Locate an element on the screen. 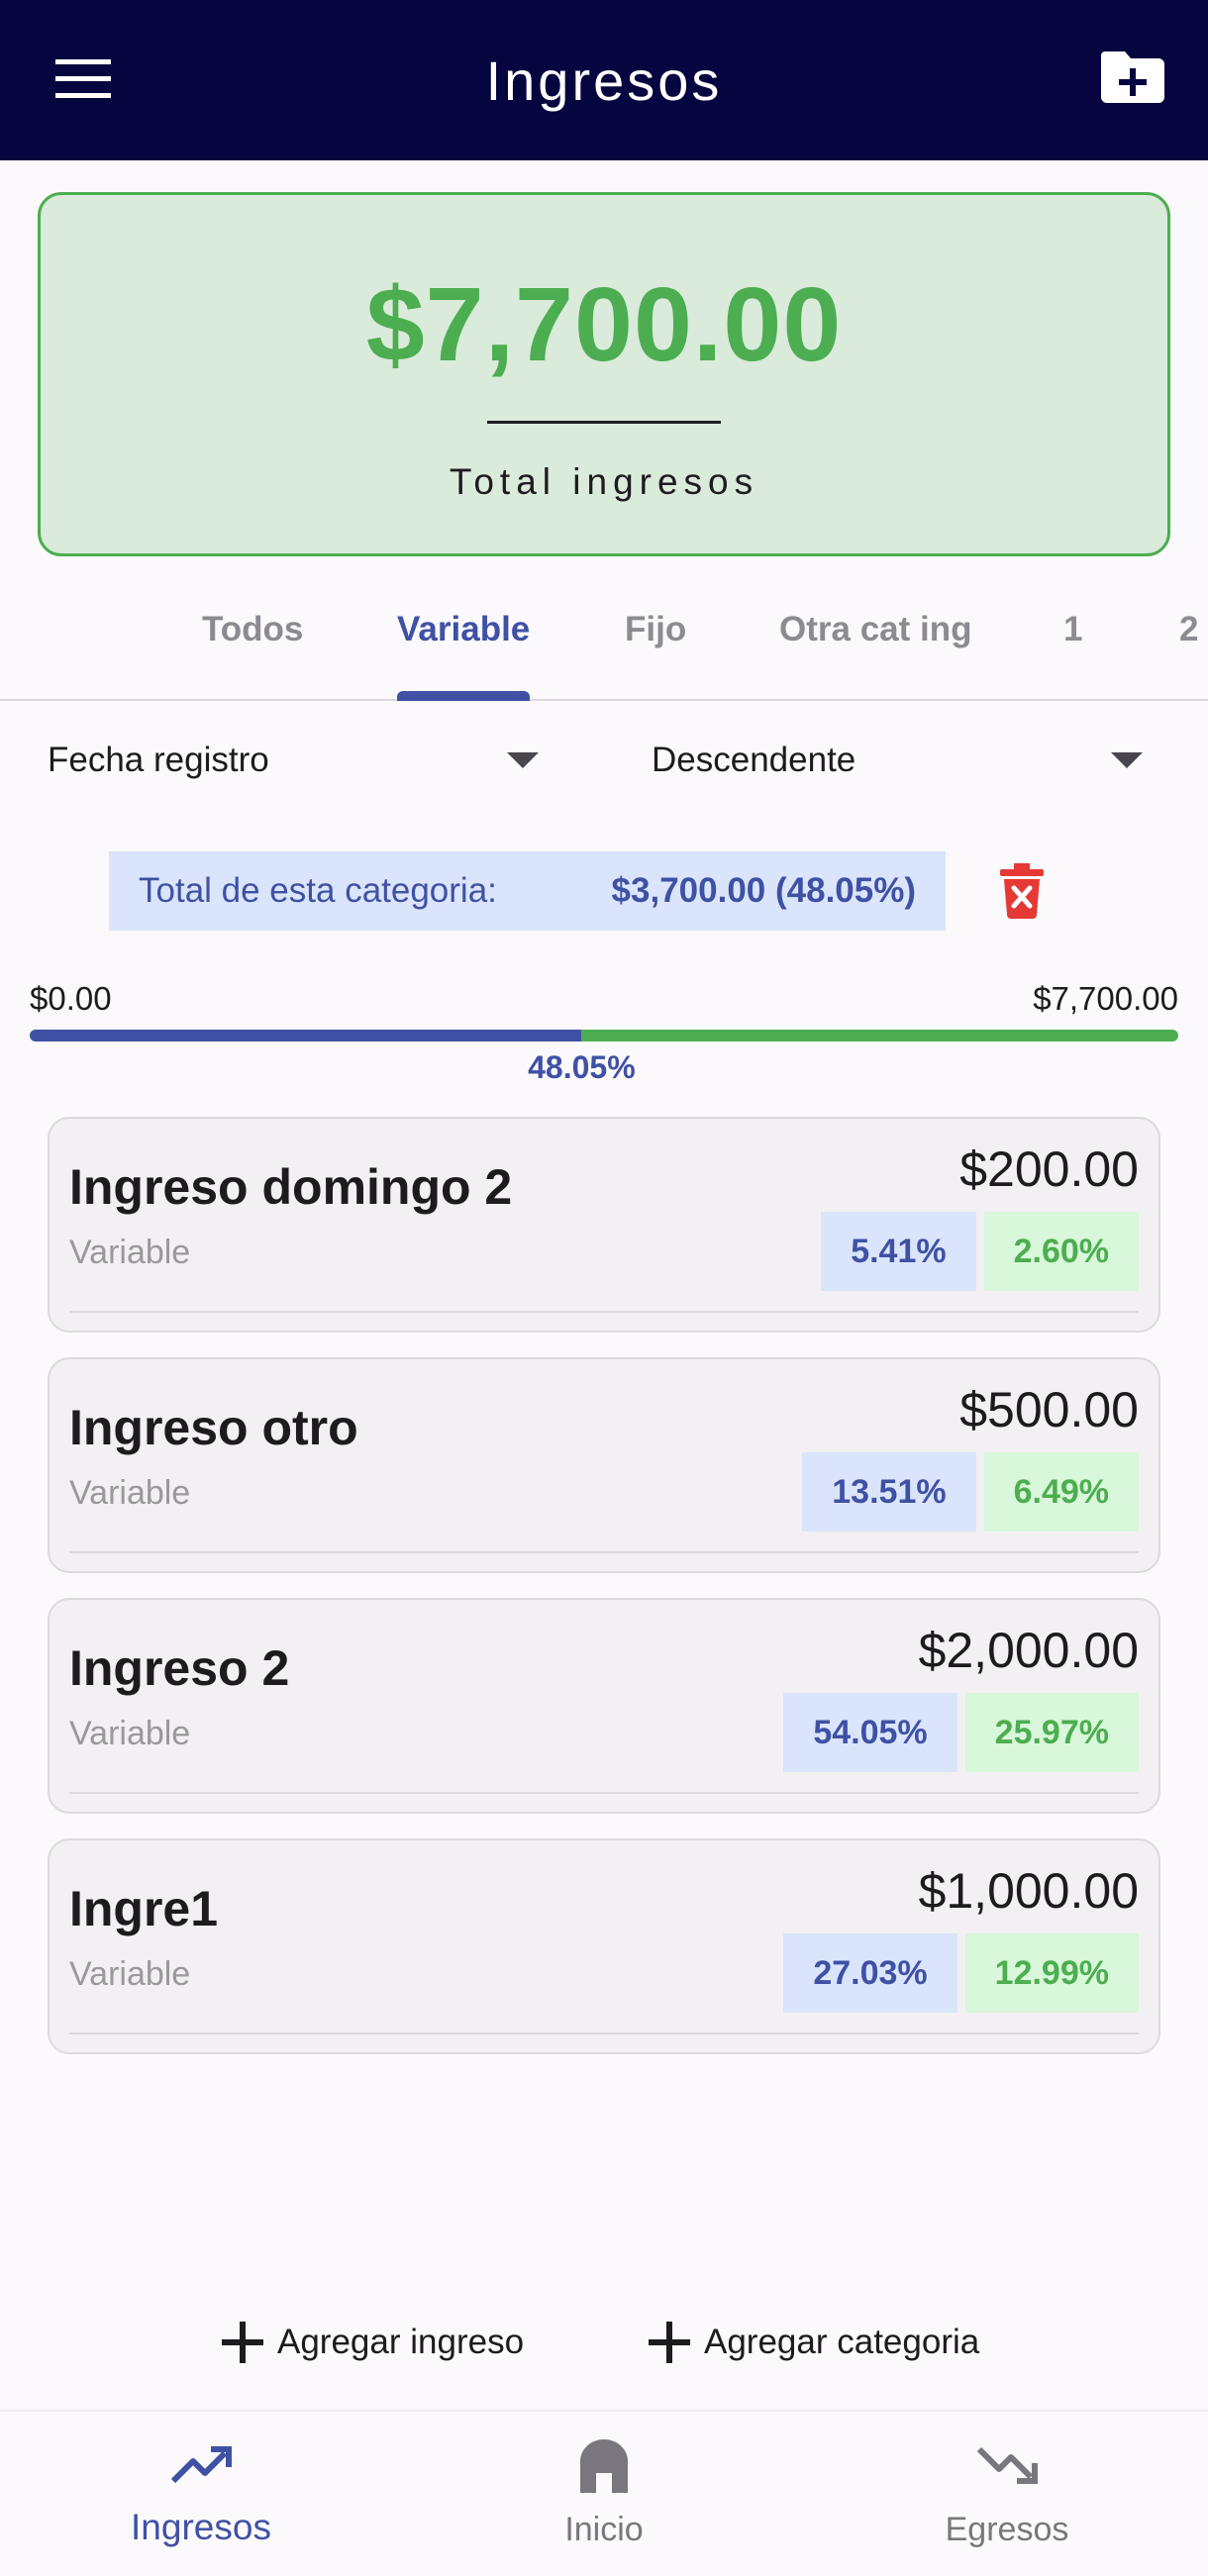 Image resolution: width=1208 pixels, height=2576 pixels. sort-field-dropdown: Fecha registro is located at coordinates (293, 760).